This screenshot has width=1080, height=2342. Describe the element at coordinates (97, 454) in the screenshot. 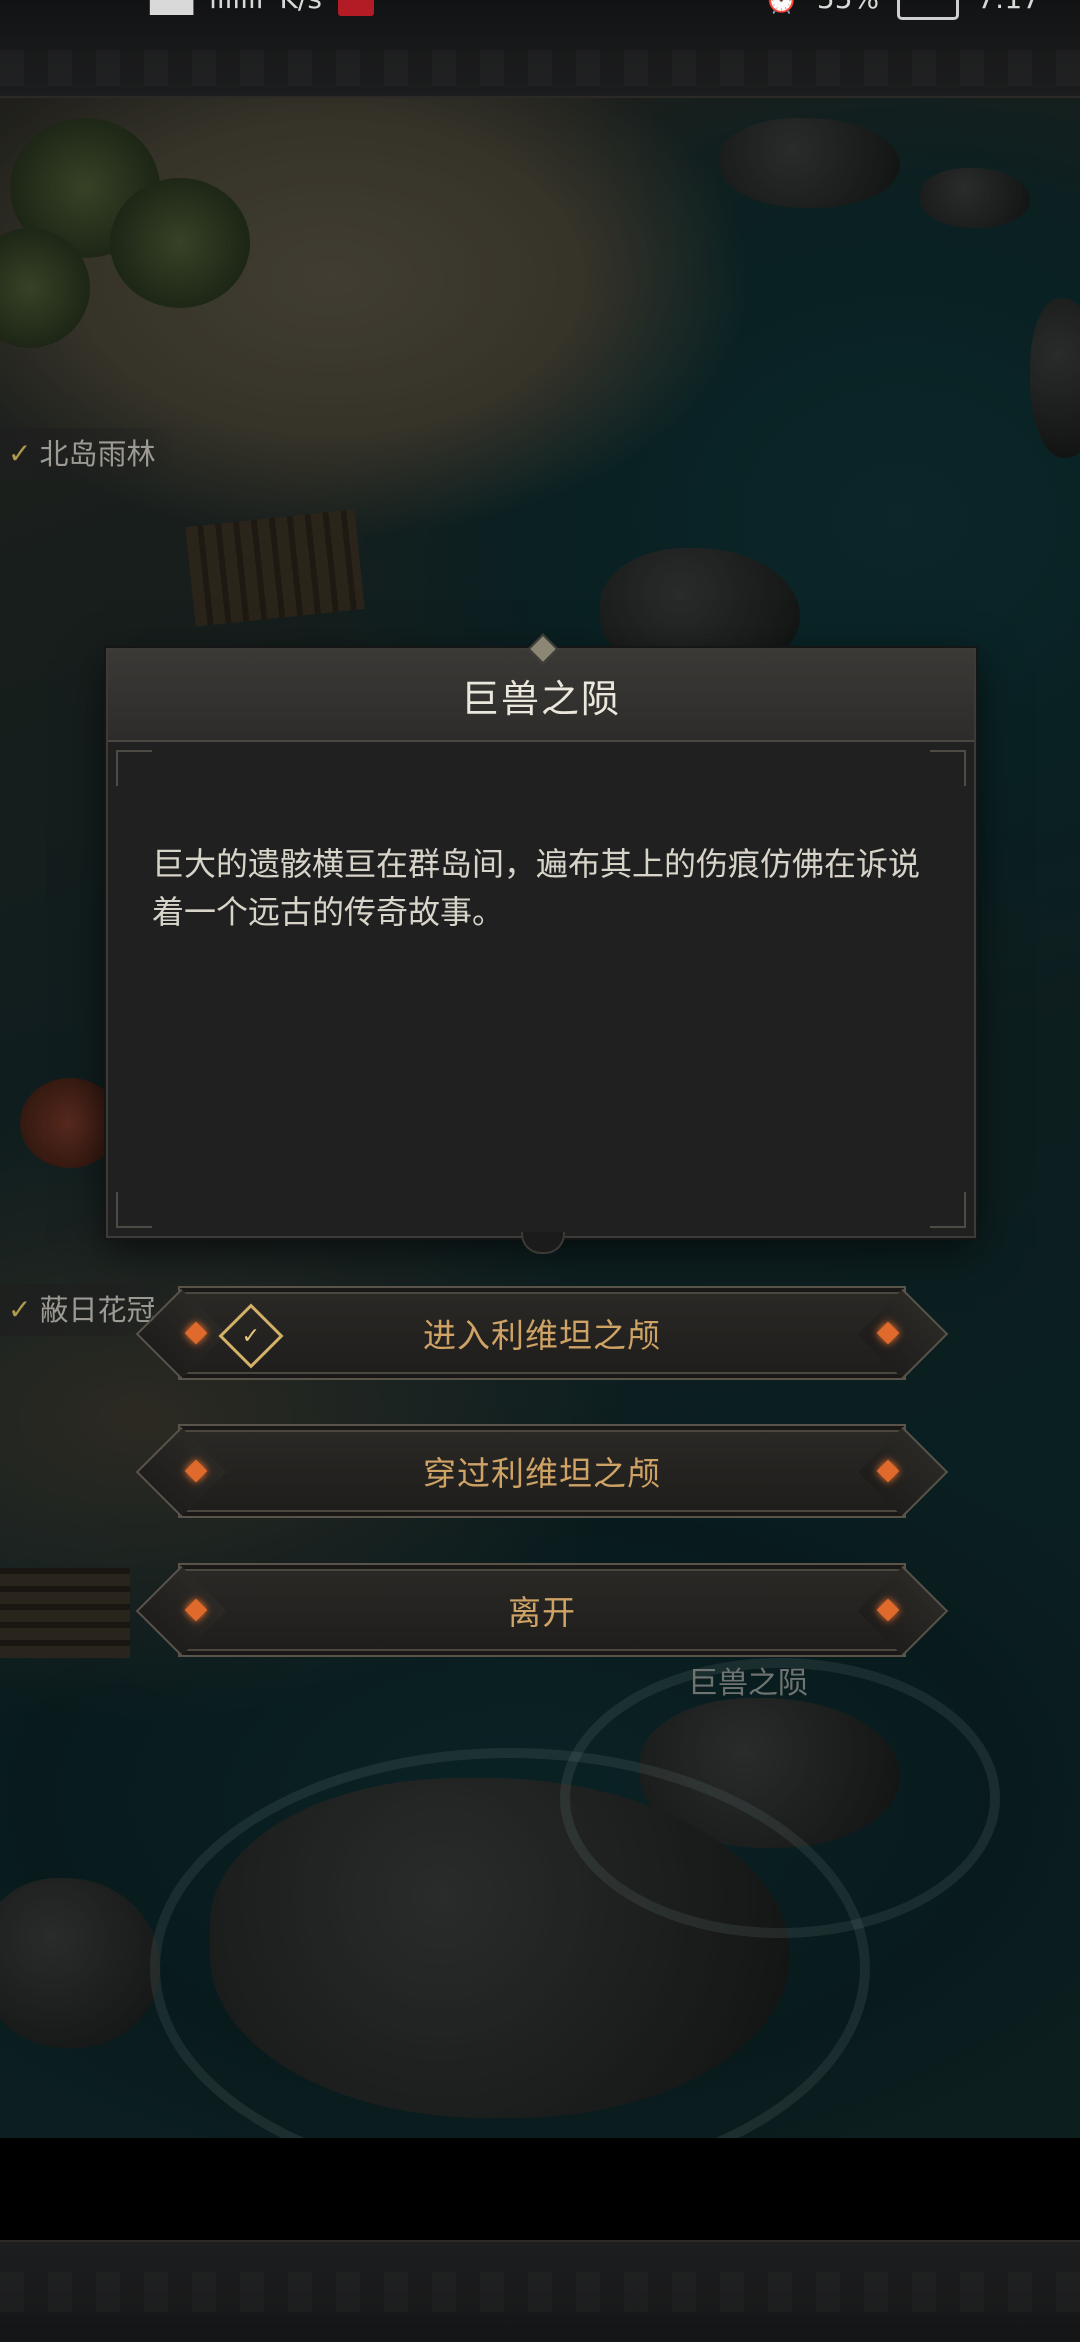

I see `map-label-text: 北岛雨林` at that location.